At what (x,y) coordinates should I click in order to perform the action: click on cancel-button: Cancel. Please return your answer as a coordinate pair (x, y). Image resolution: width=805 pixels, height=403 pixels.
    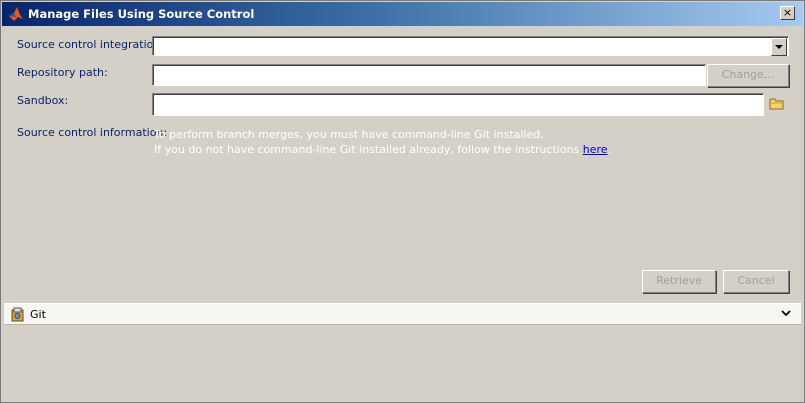
    Looking at the image, I should click on (756, 281).